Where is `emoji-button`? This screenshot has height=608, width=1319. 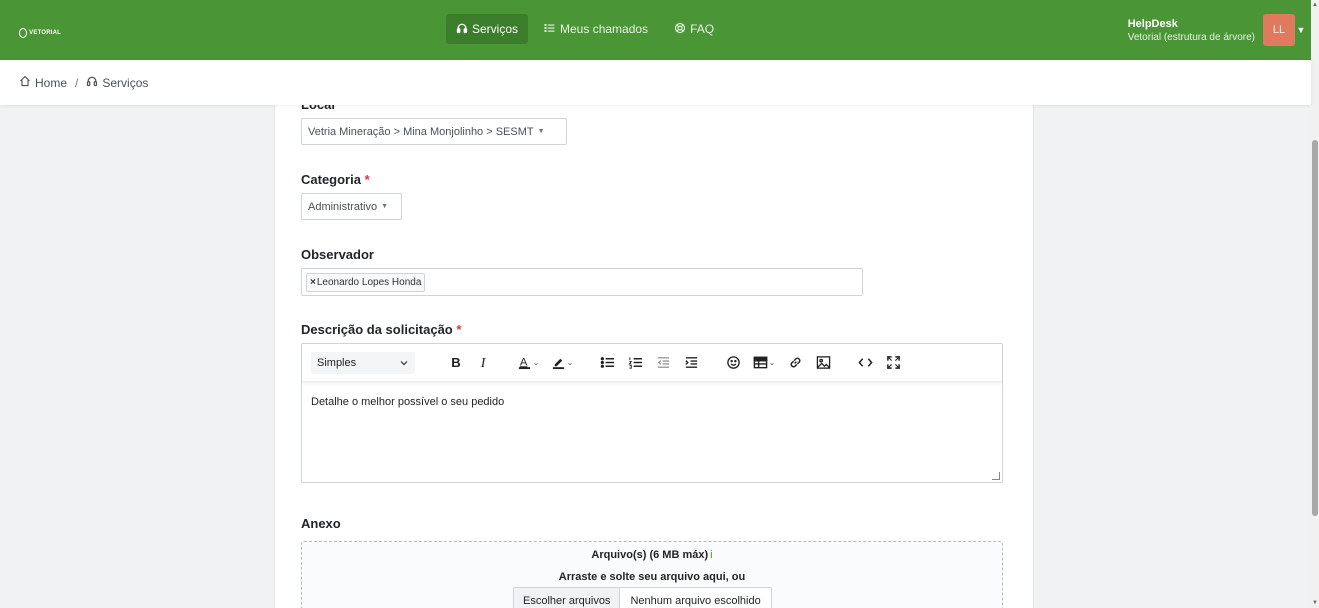
emoji-button is located at coordinates (733, 363).